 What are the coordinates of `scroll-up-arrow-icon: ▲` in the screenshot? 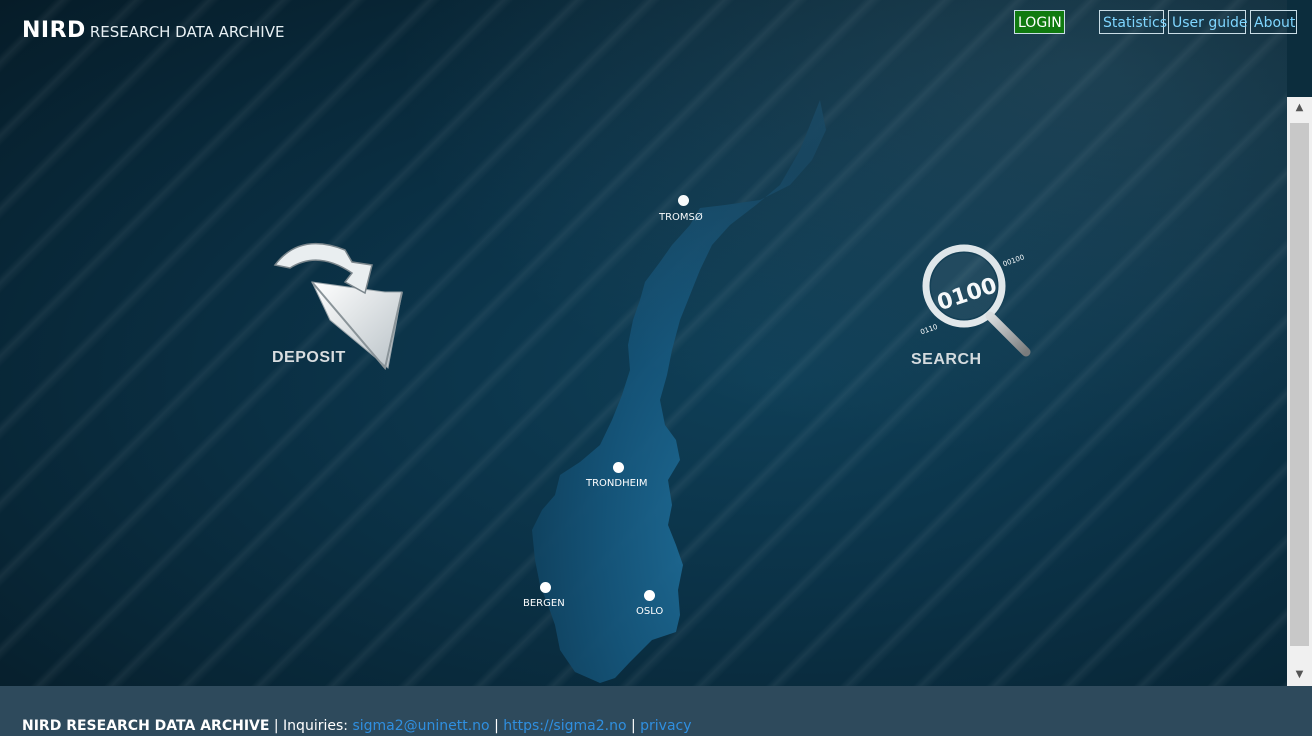 It's located at (1299, 108).